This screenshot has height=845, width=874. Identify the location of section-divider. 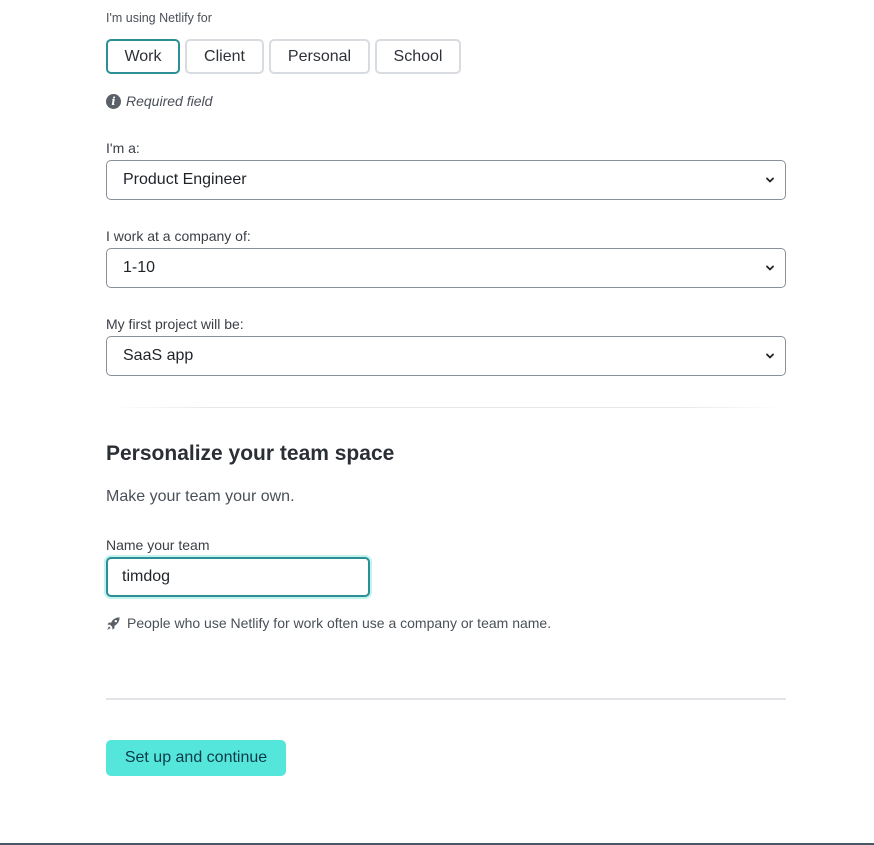
(446, 407).